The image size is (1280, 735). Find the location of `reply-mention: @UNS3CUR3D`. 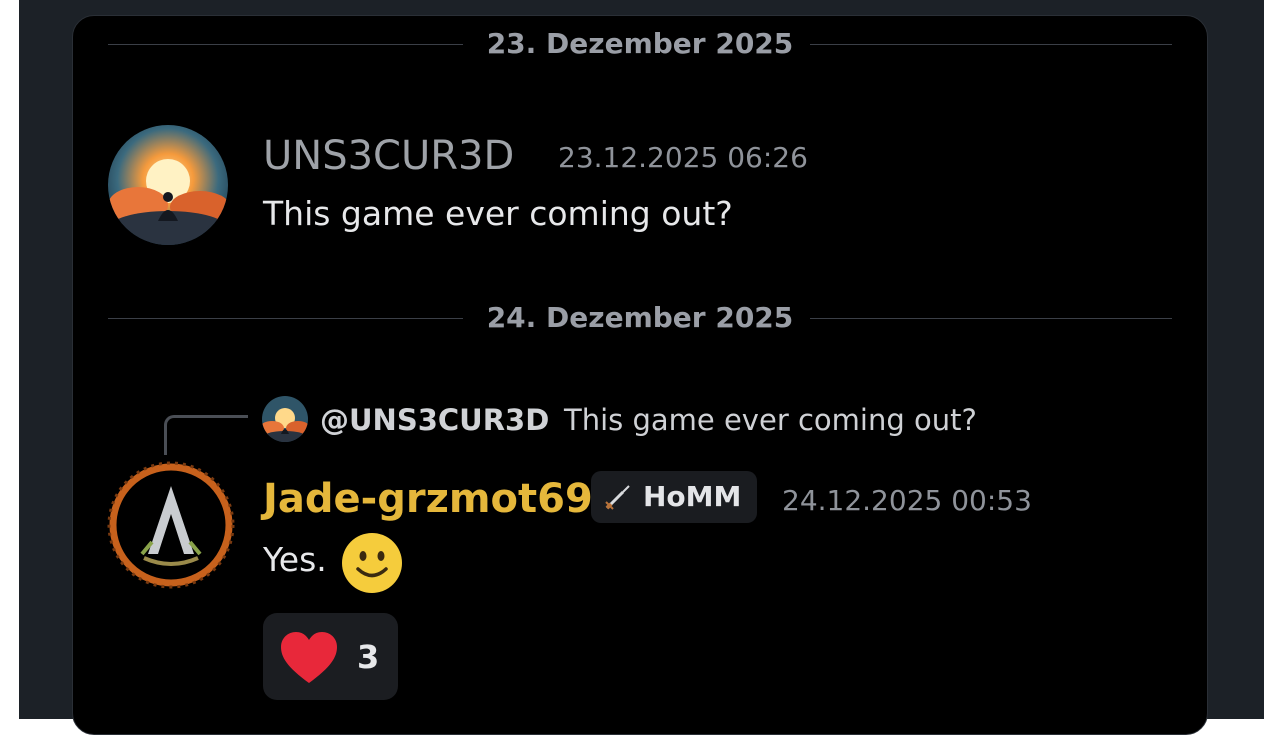

reply-mention: @UNS3CUR3D is located at coordinates (434, 420).